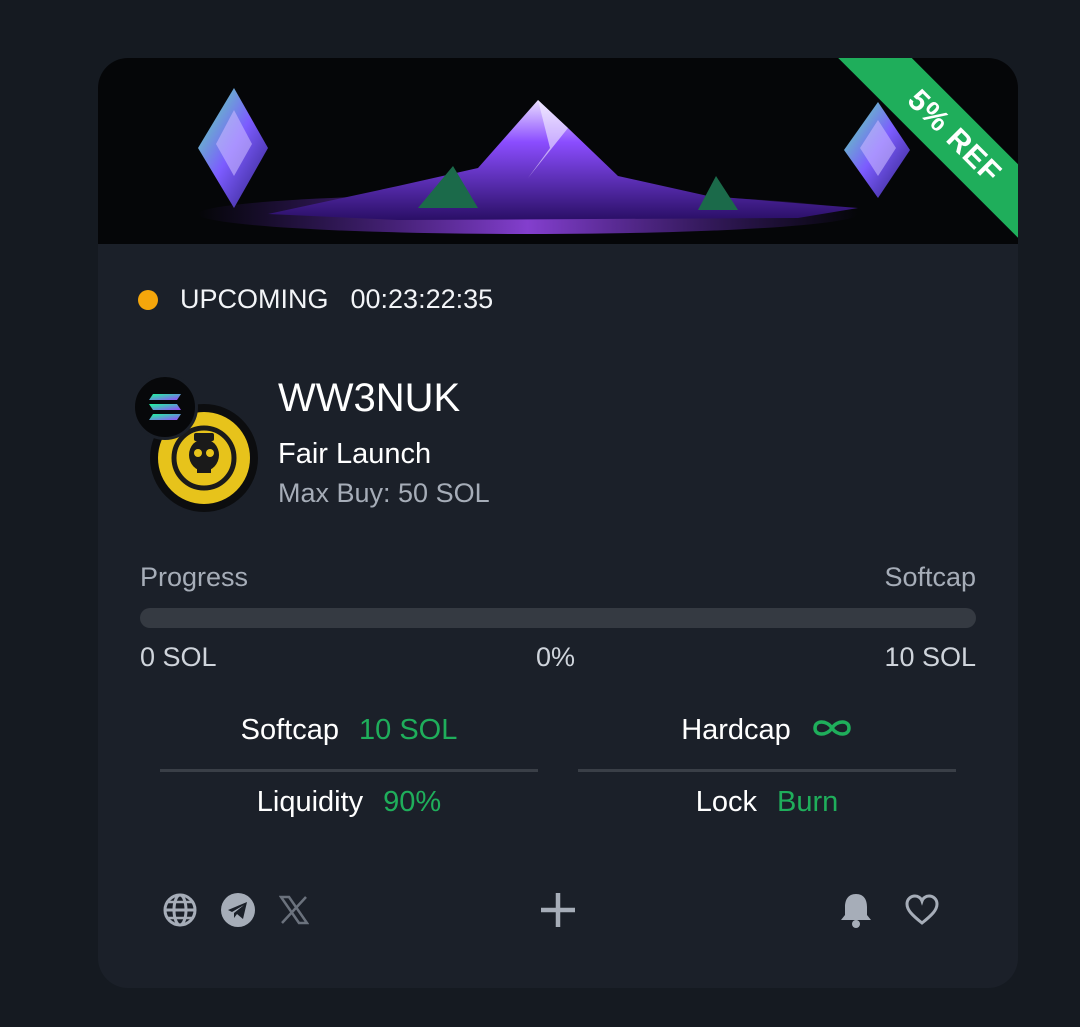  What do you see at coordinates (832, 730) in the screenshot?
I see `infinity-icon` at bounding box center [832, 730].